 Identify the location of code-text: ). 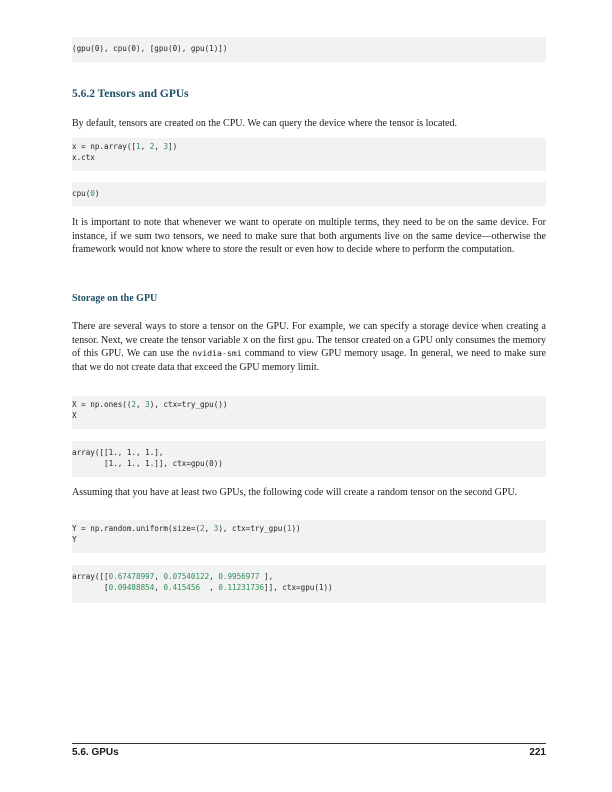
(97, 193).